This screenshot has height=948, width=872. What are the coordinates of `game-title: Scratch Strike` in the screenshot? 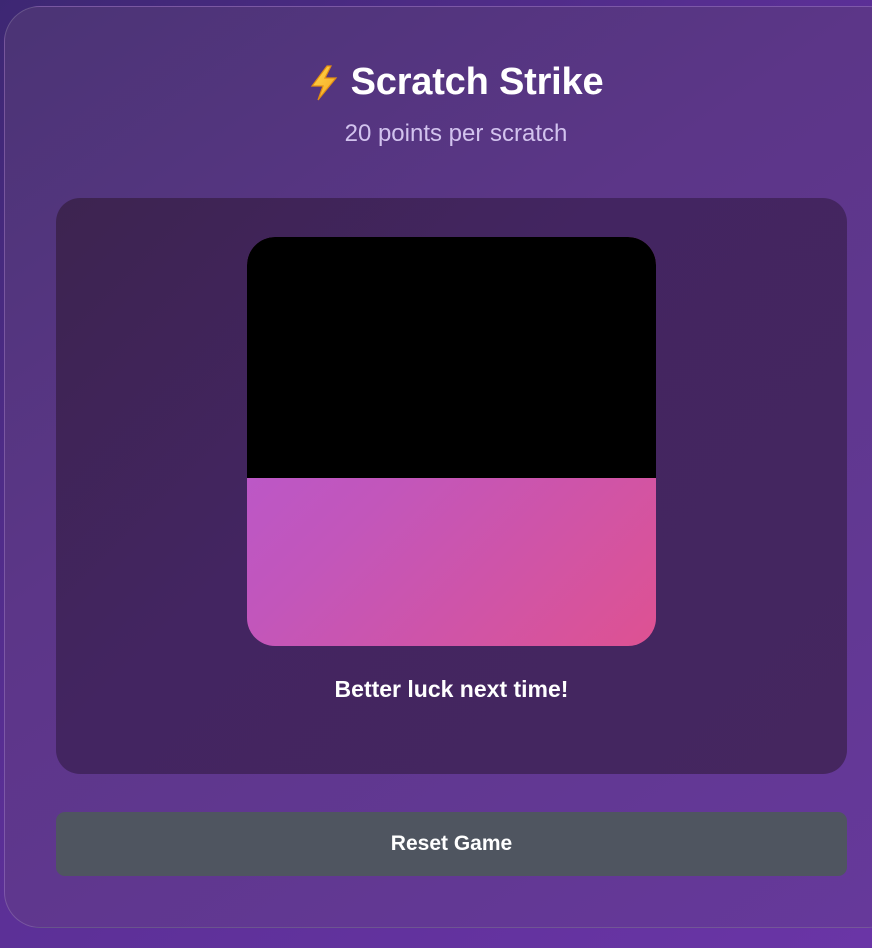 It's located at (456, 82).